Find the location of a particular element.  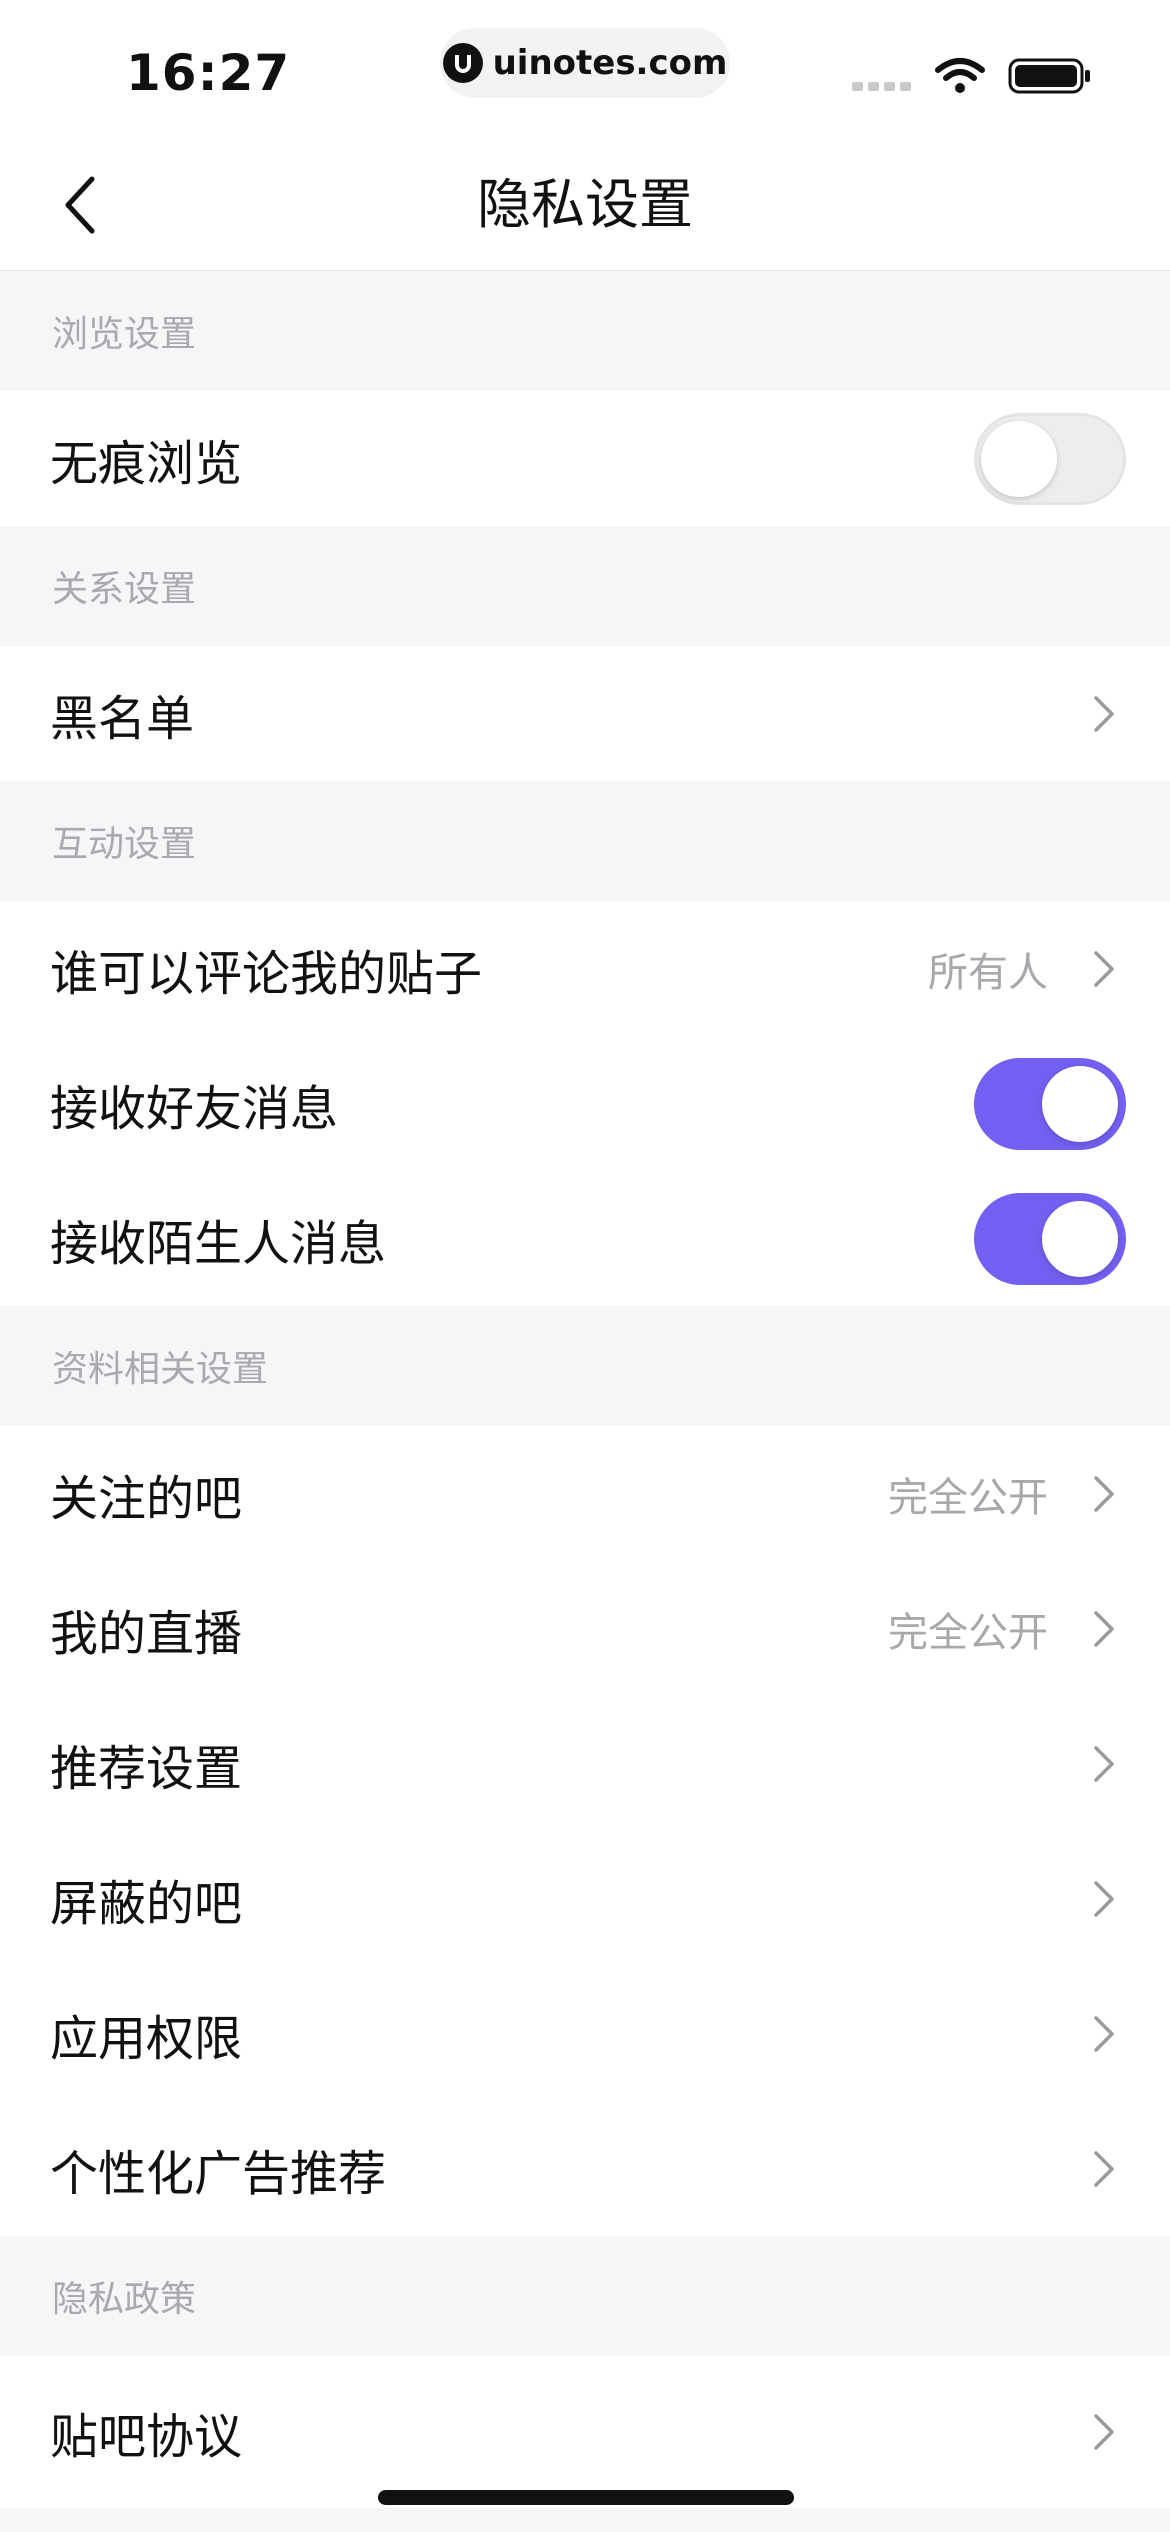

row-app-permissions: 应用权限 is located at coordinates (585, 2033).